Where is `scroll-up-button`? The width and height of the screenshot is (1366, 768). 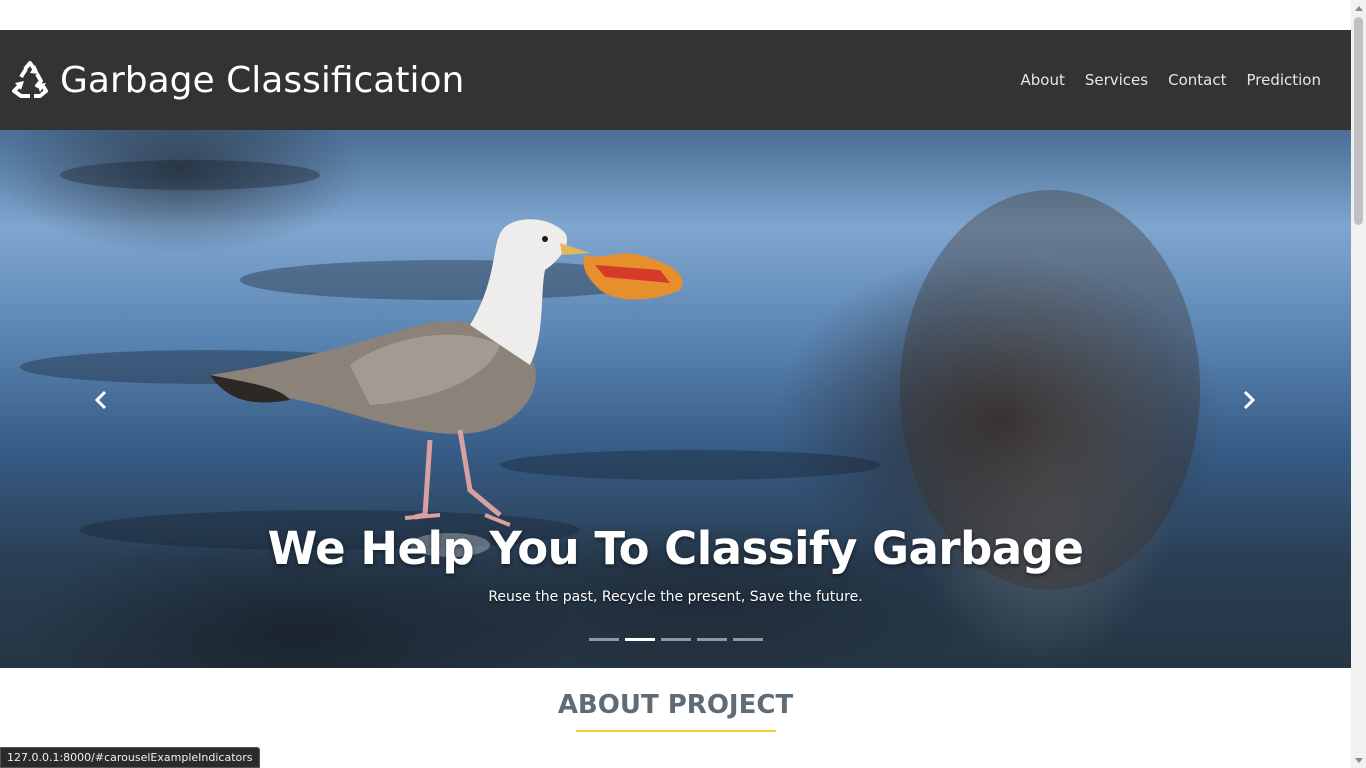
scroll-up-button is located at coordinates (1358, 7).